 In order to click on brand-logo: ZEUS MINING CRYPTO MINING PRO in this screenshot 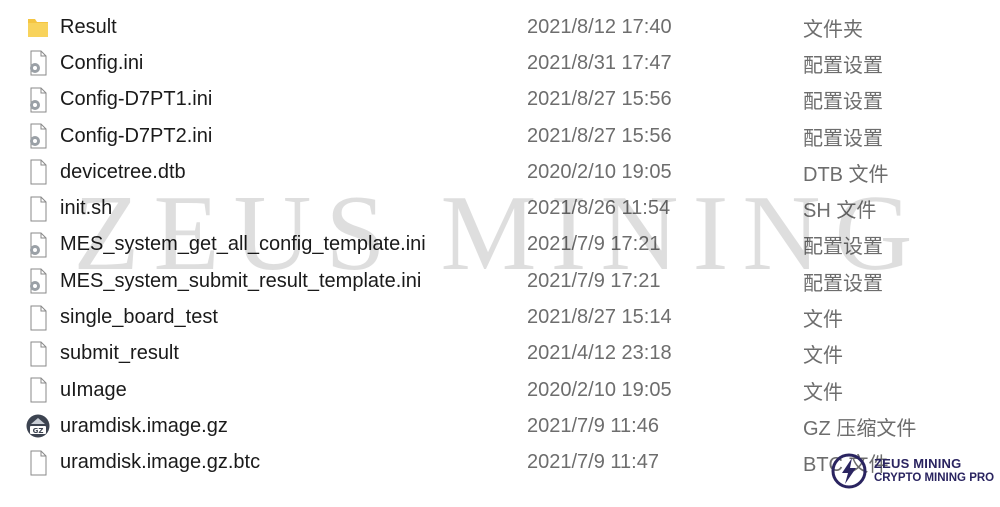, I will do `click(912, 472)`.